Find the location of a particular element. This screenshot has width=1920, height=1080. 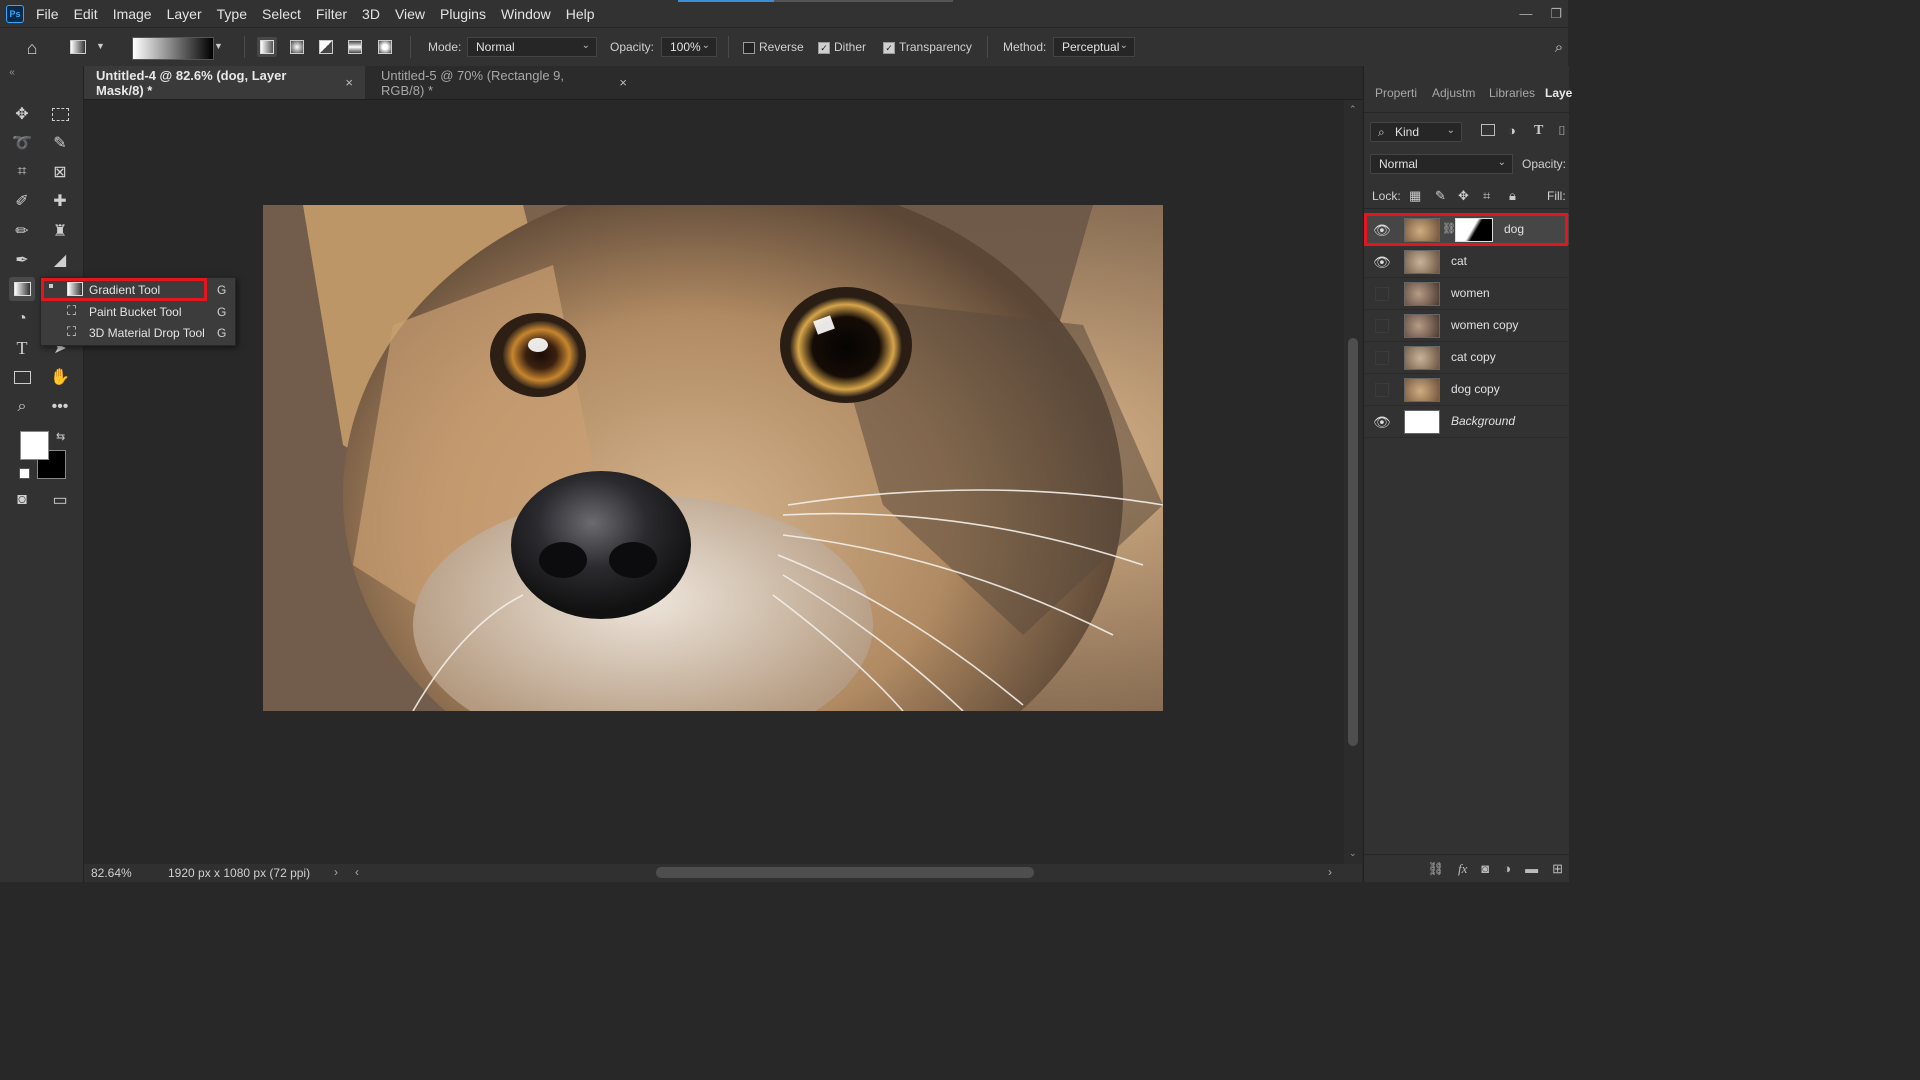

method-select: Perceptual ⌄ is located at coordinates (1094, 47).